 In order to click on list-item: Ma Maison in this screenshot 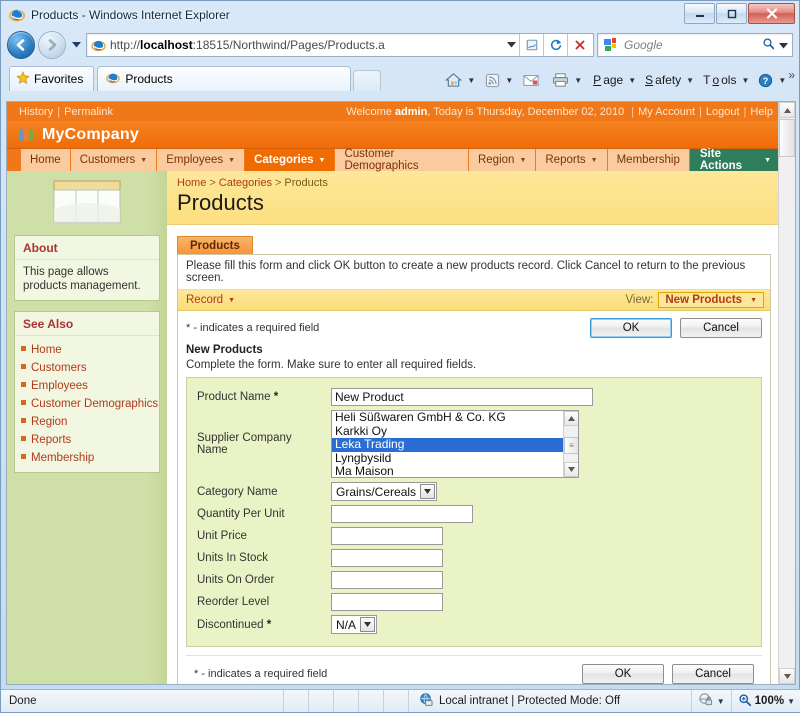, I will do `click(455, 470)`.